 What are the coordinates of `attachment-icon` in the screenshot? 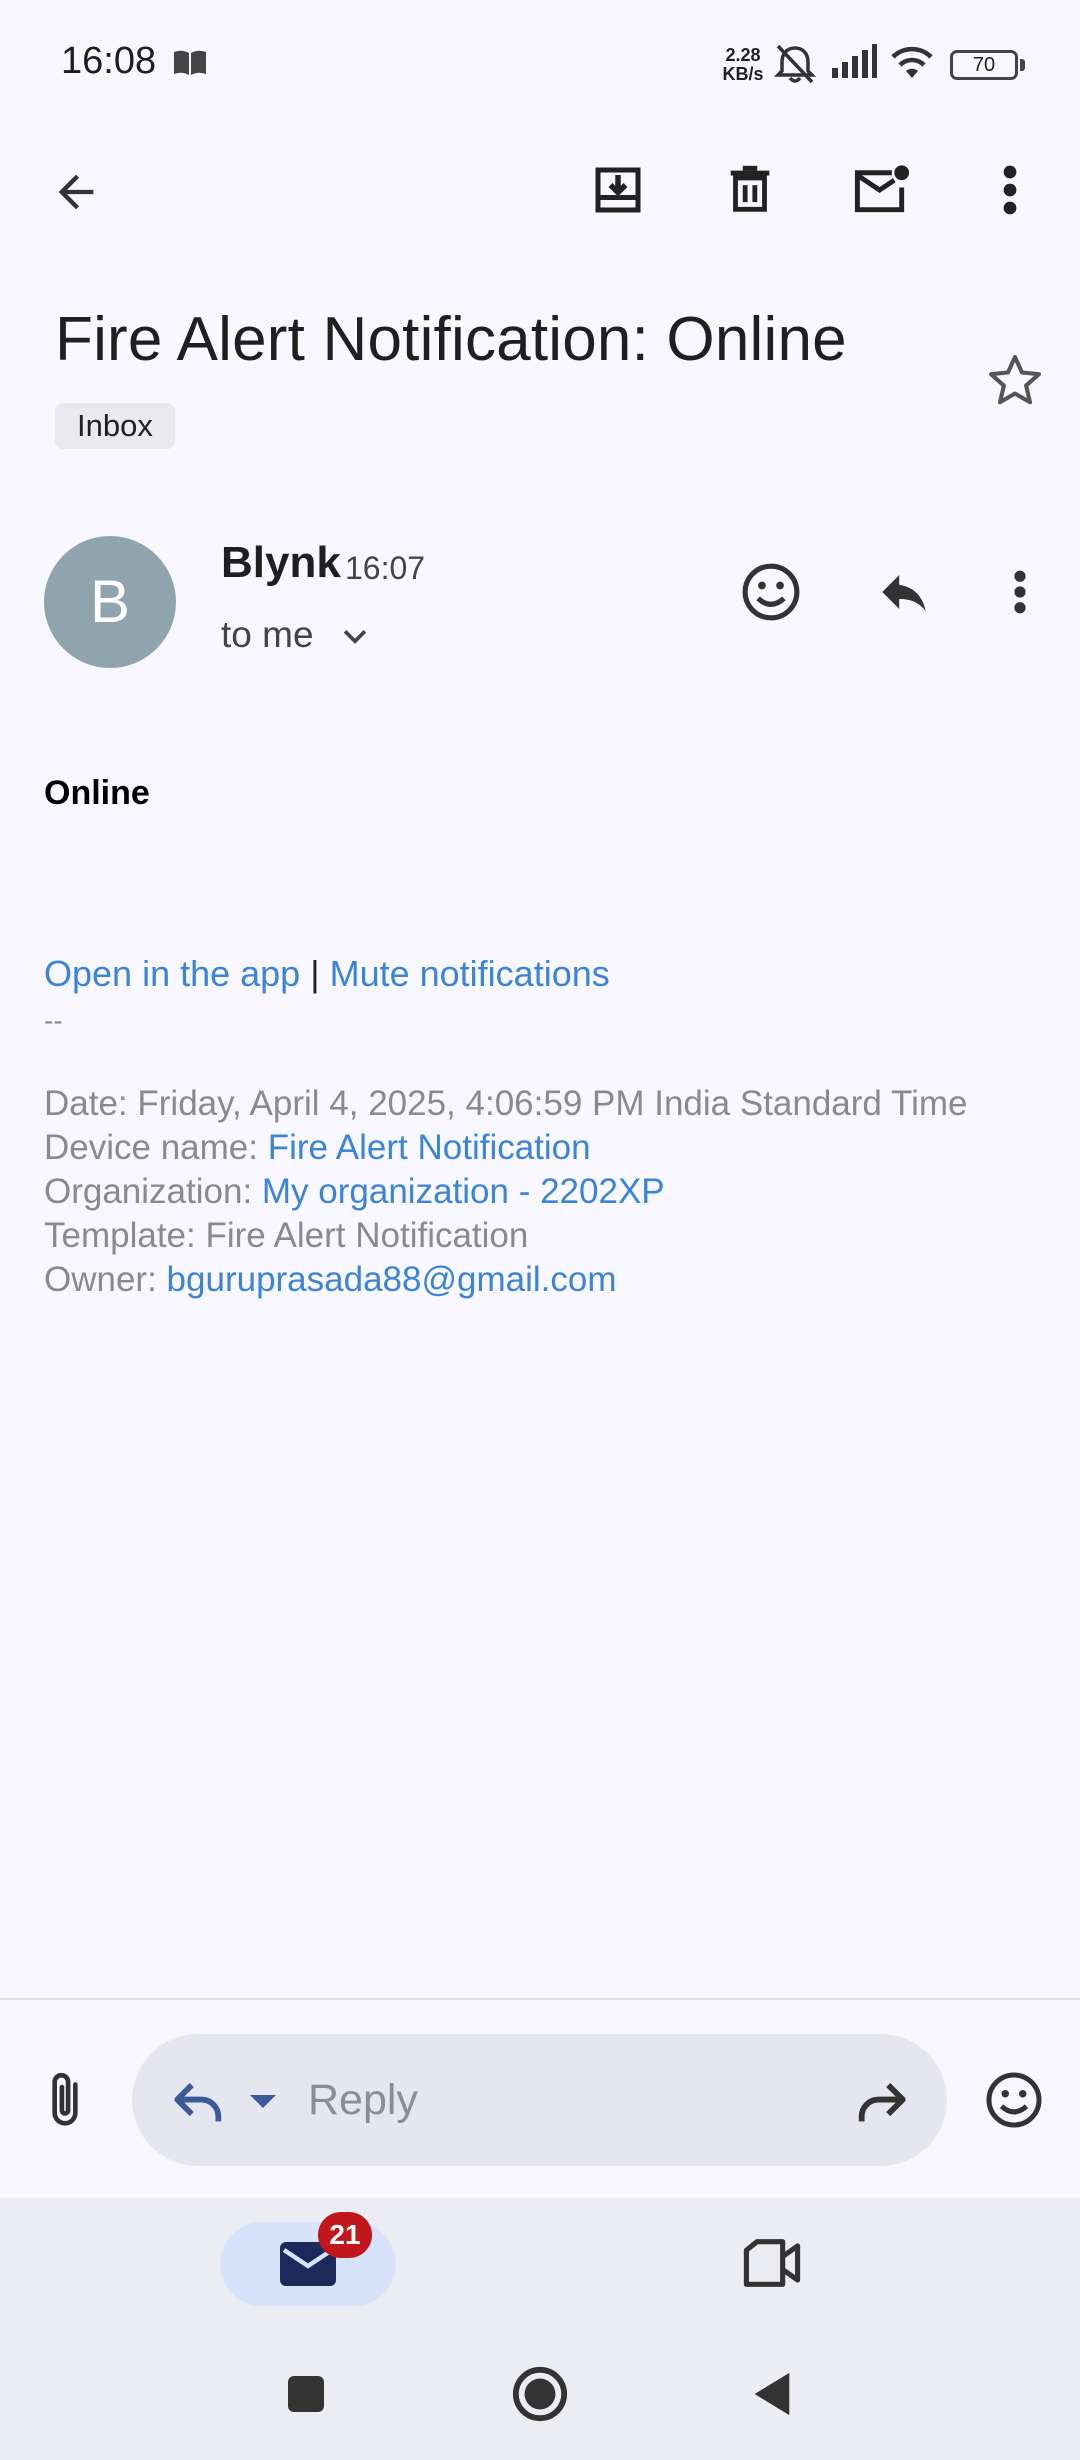 It's located at (65, 2099).